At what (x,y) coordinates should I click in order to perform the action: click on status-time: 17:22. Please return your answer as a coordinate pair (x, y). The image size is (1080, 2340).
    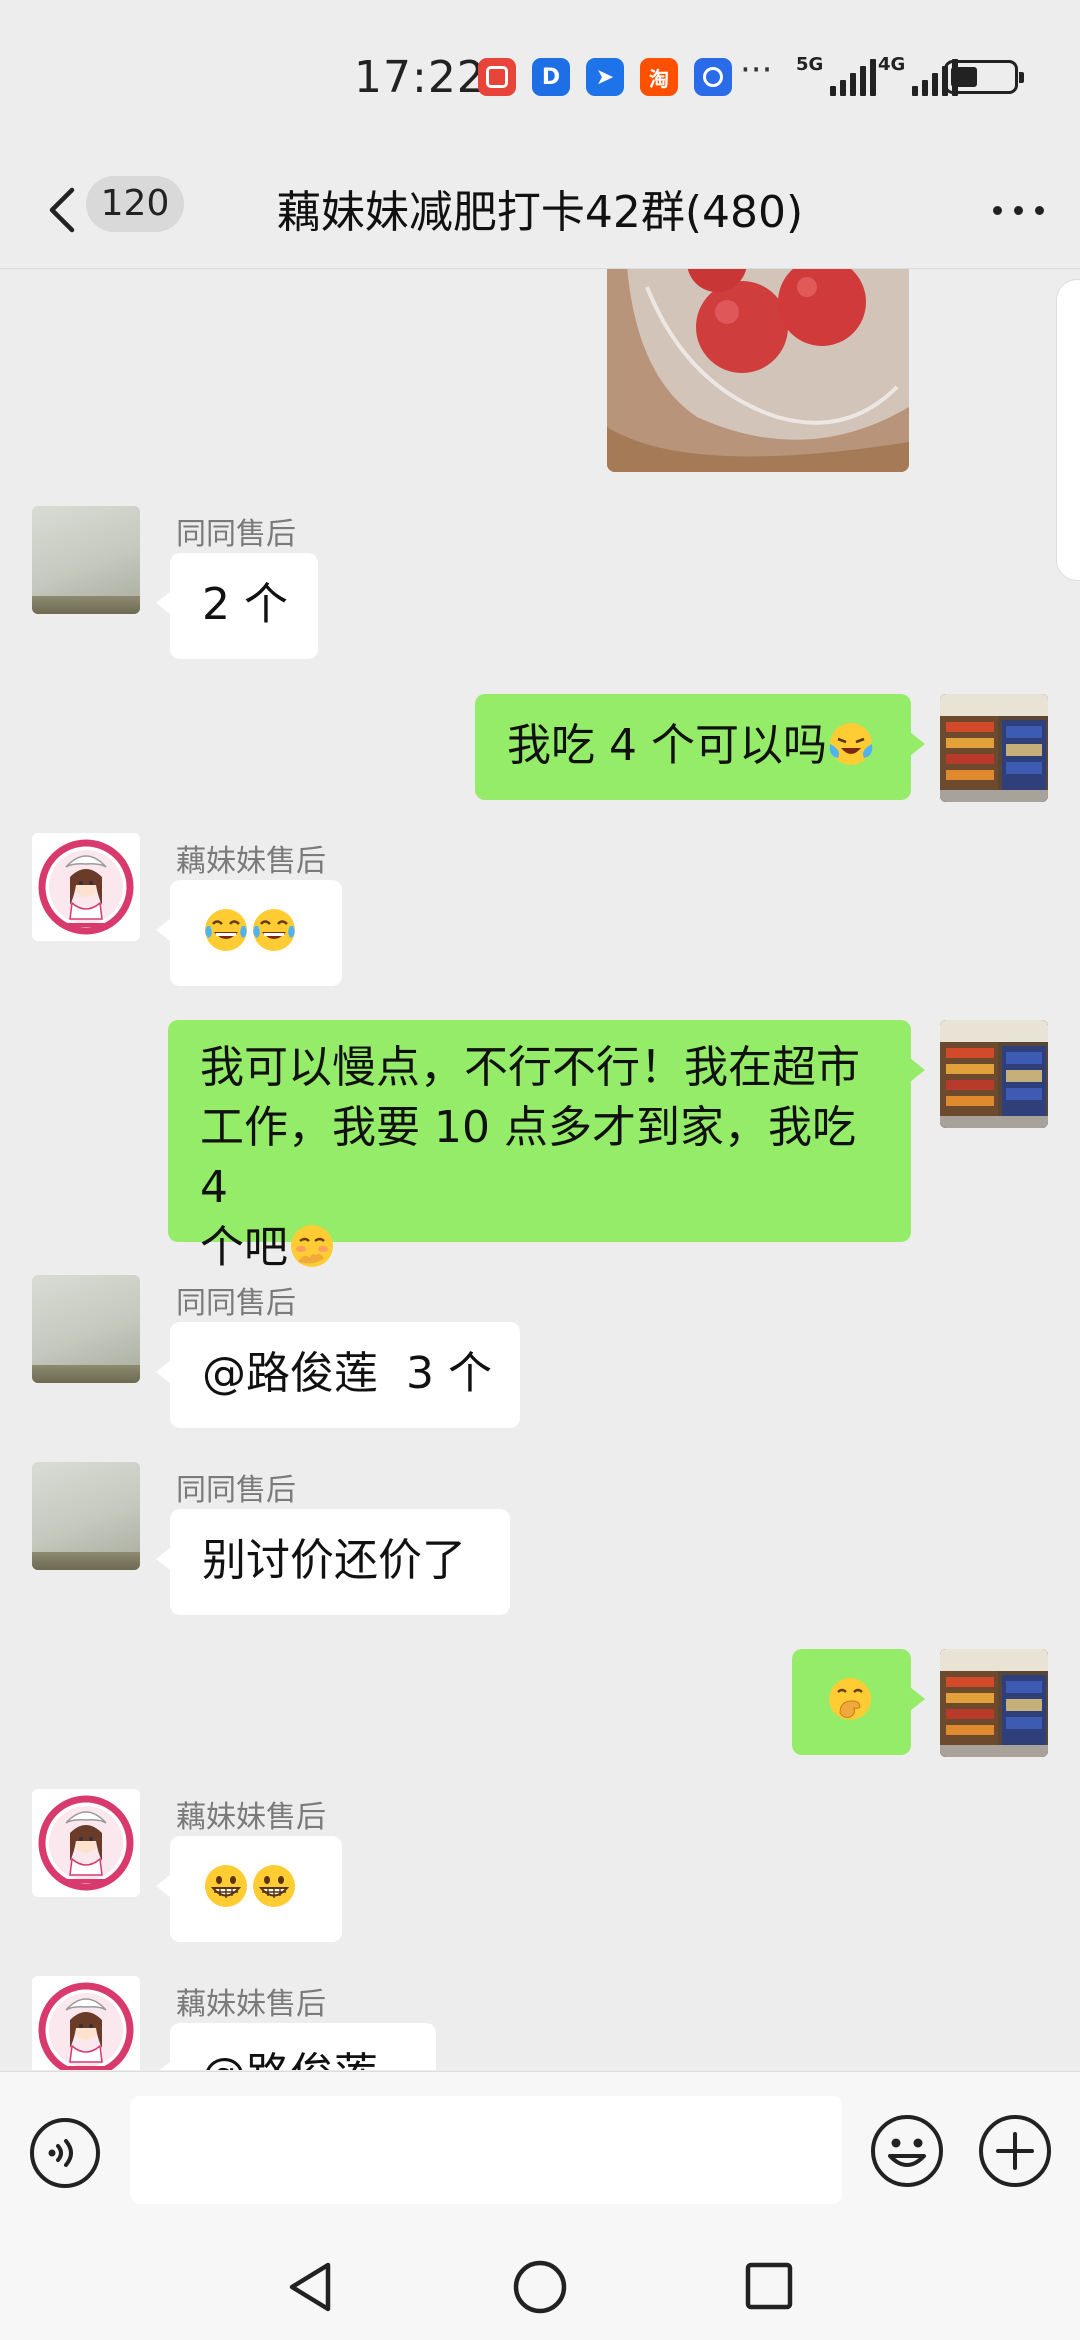
    Looking at the image, I should click on (420, 77).